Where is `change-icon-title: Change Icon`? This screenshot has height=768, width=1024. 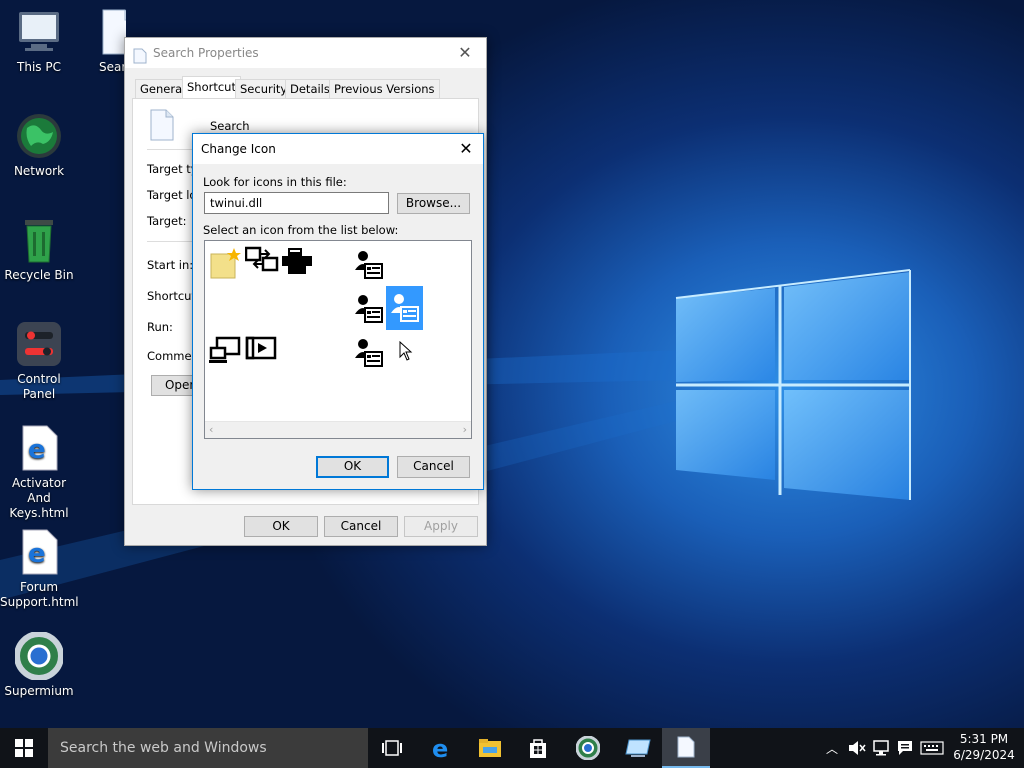 change-icon-title: Change Icon is located at coordinates (238, 149).